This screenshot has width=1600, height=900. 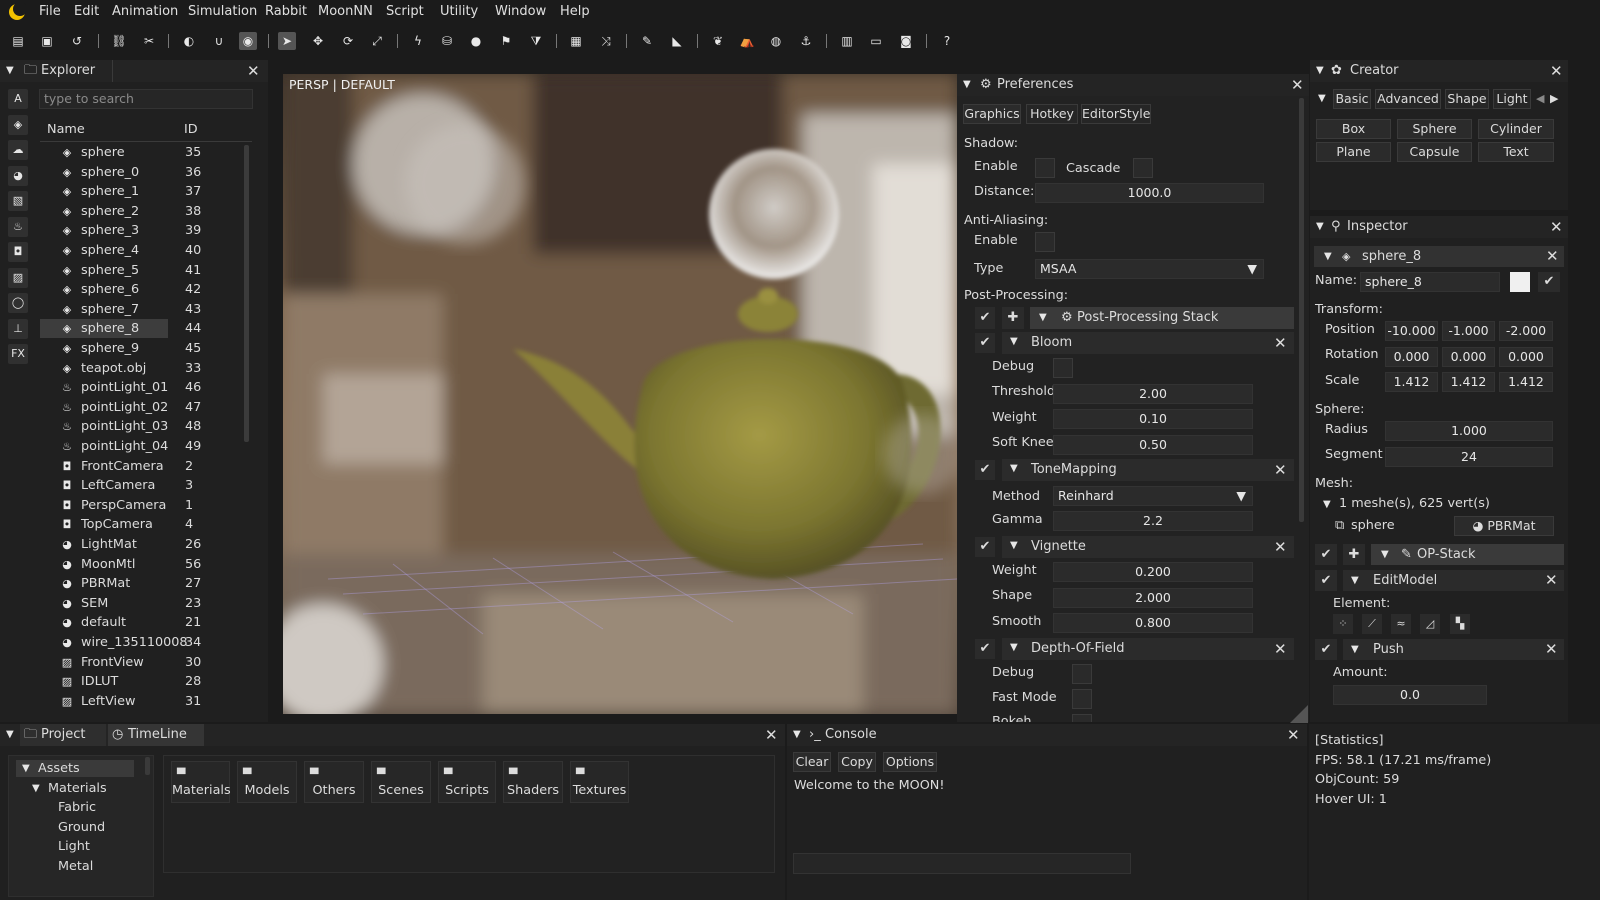 What do you see at coordinates (119, 41) in the screenshot?
I see `link-icon: ⛓` at bounding box center [119, 41].